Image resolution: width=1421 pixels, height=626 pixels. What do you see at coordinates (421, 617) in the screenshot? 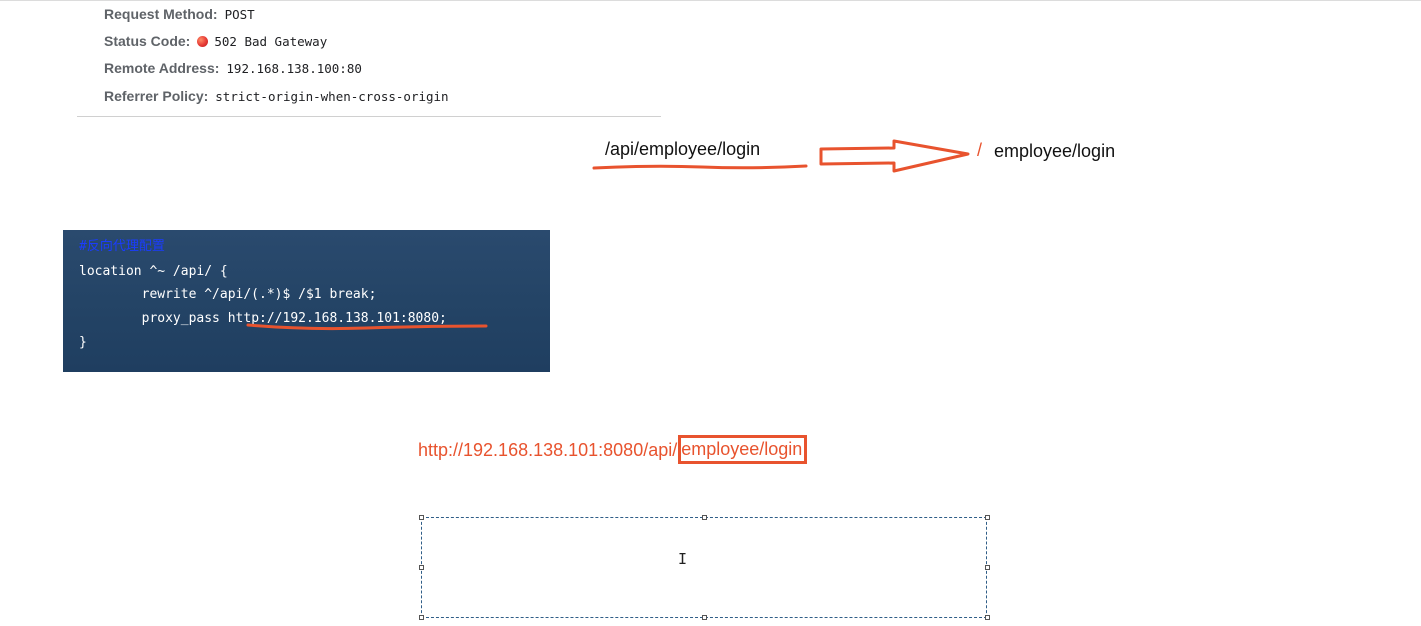
I see `resize-handle-bottom-left` at bounding box center [421, 617].